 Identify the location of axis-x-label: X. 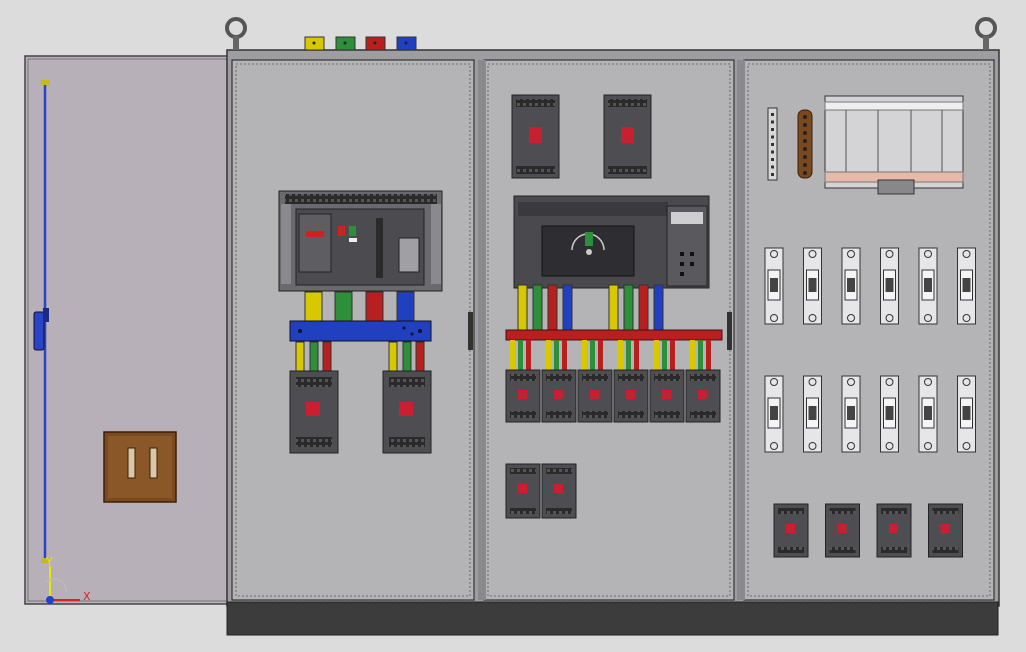
(87, 596).